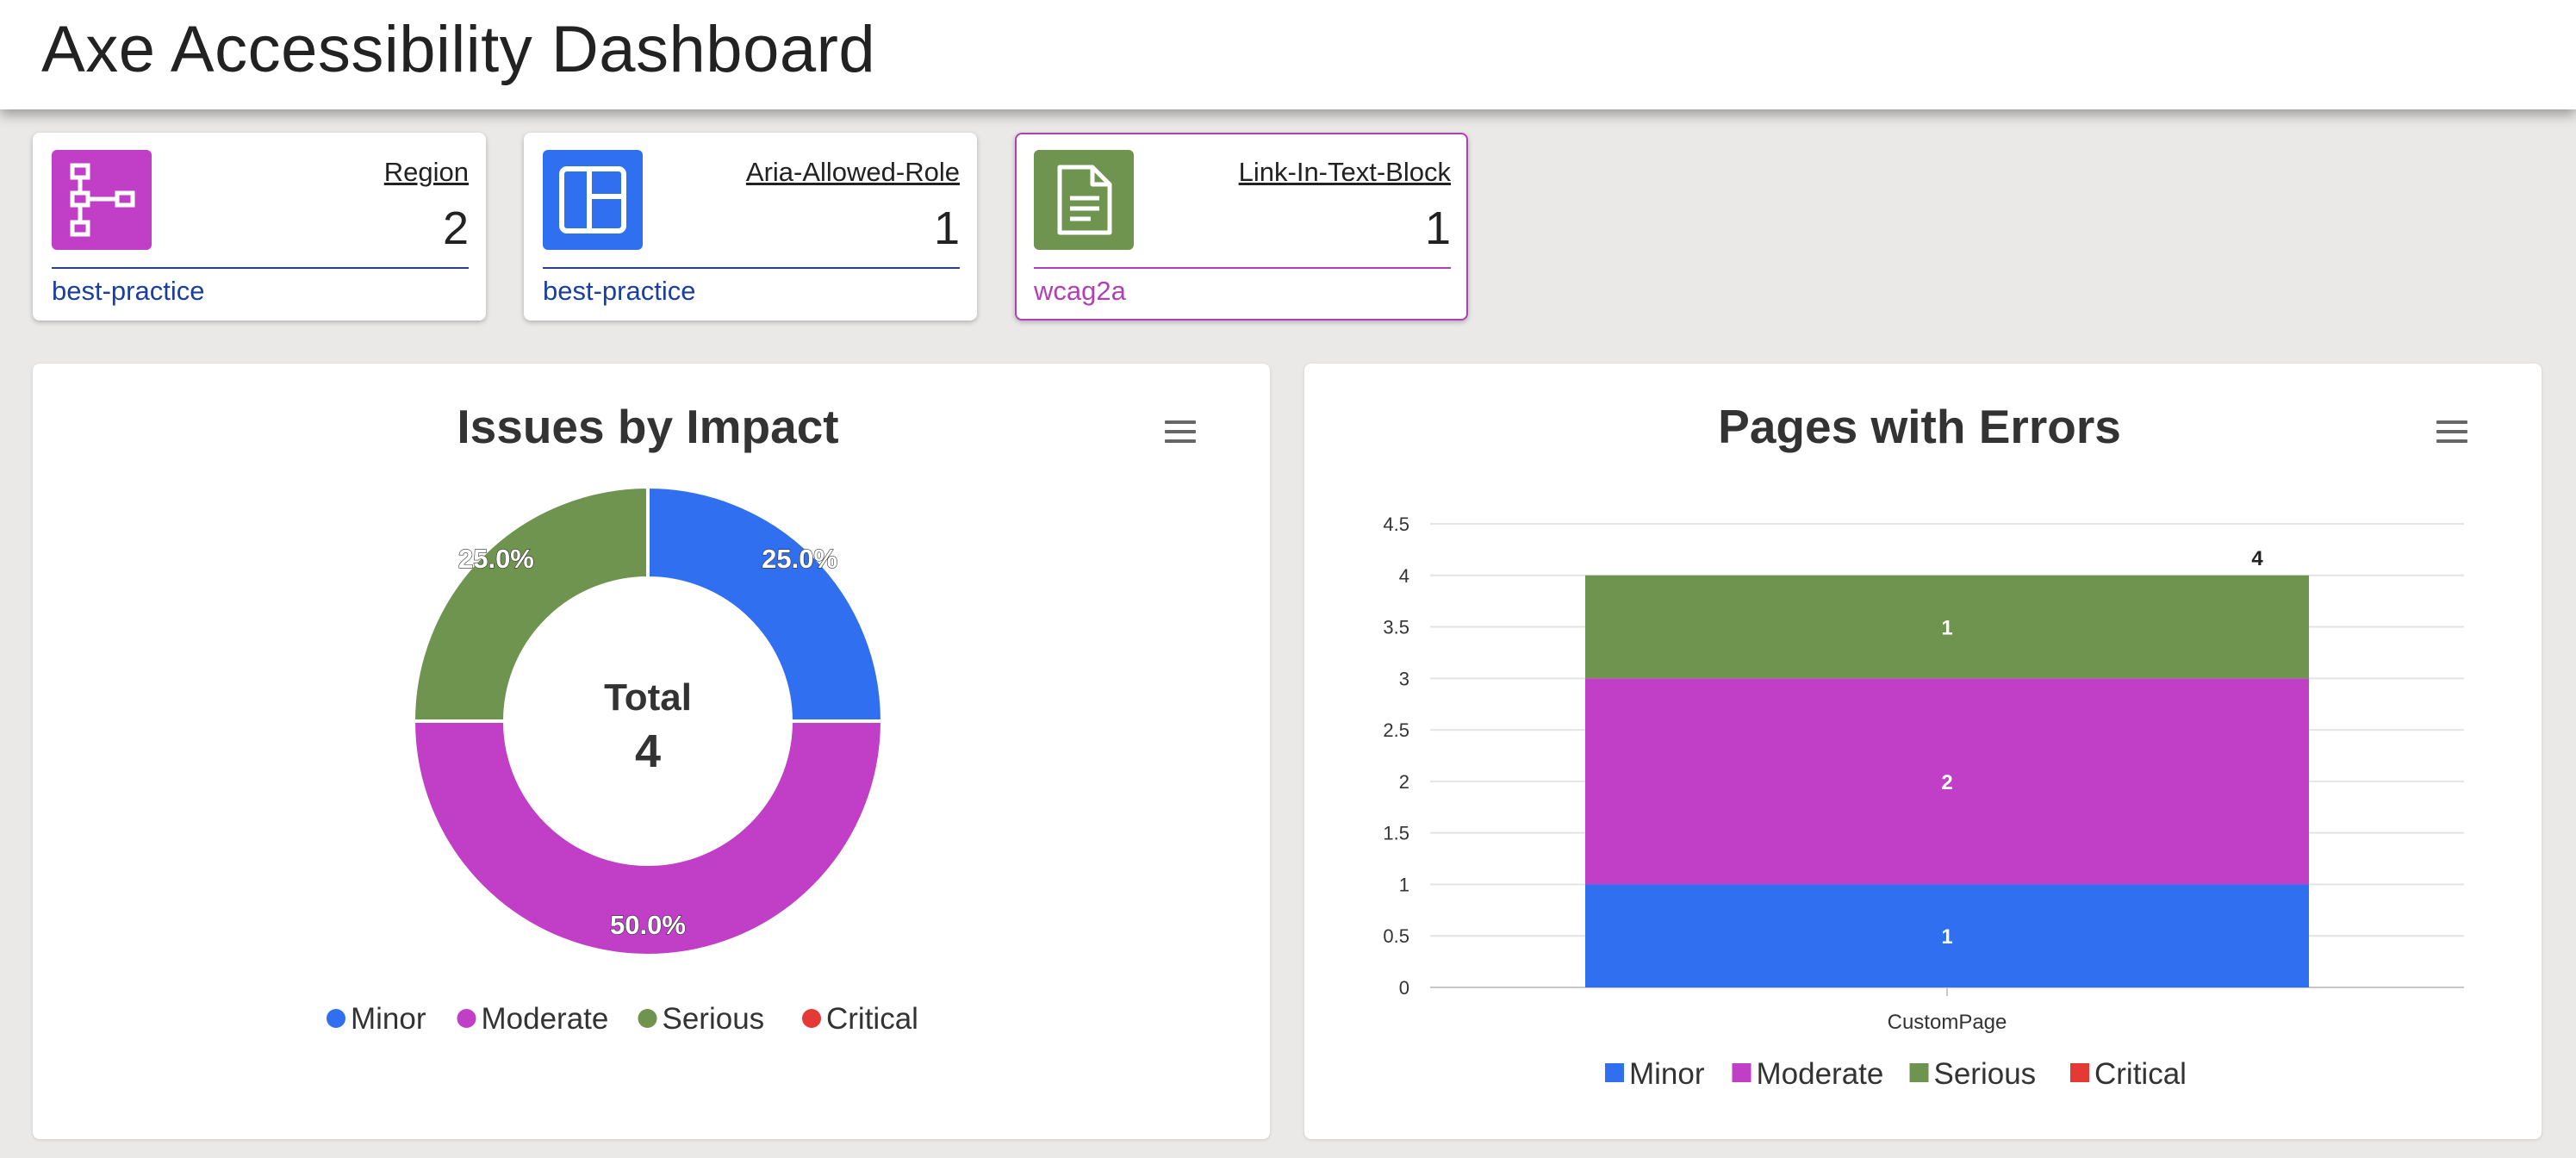 This screenshot has height=1158, width=2576. What do you see at coordinates (648, 426) in the screenshot?
I see `chart-title: Issues by Impact` at bounding box center [648, 426].